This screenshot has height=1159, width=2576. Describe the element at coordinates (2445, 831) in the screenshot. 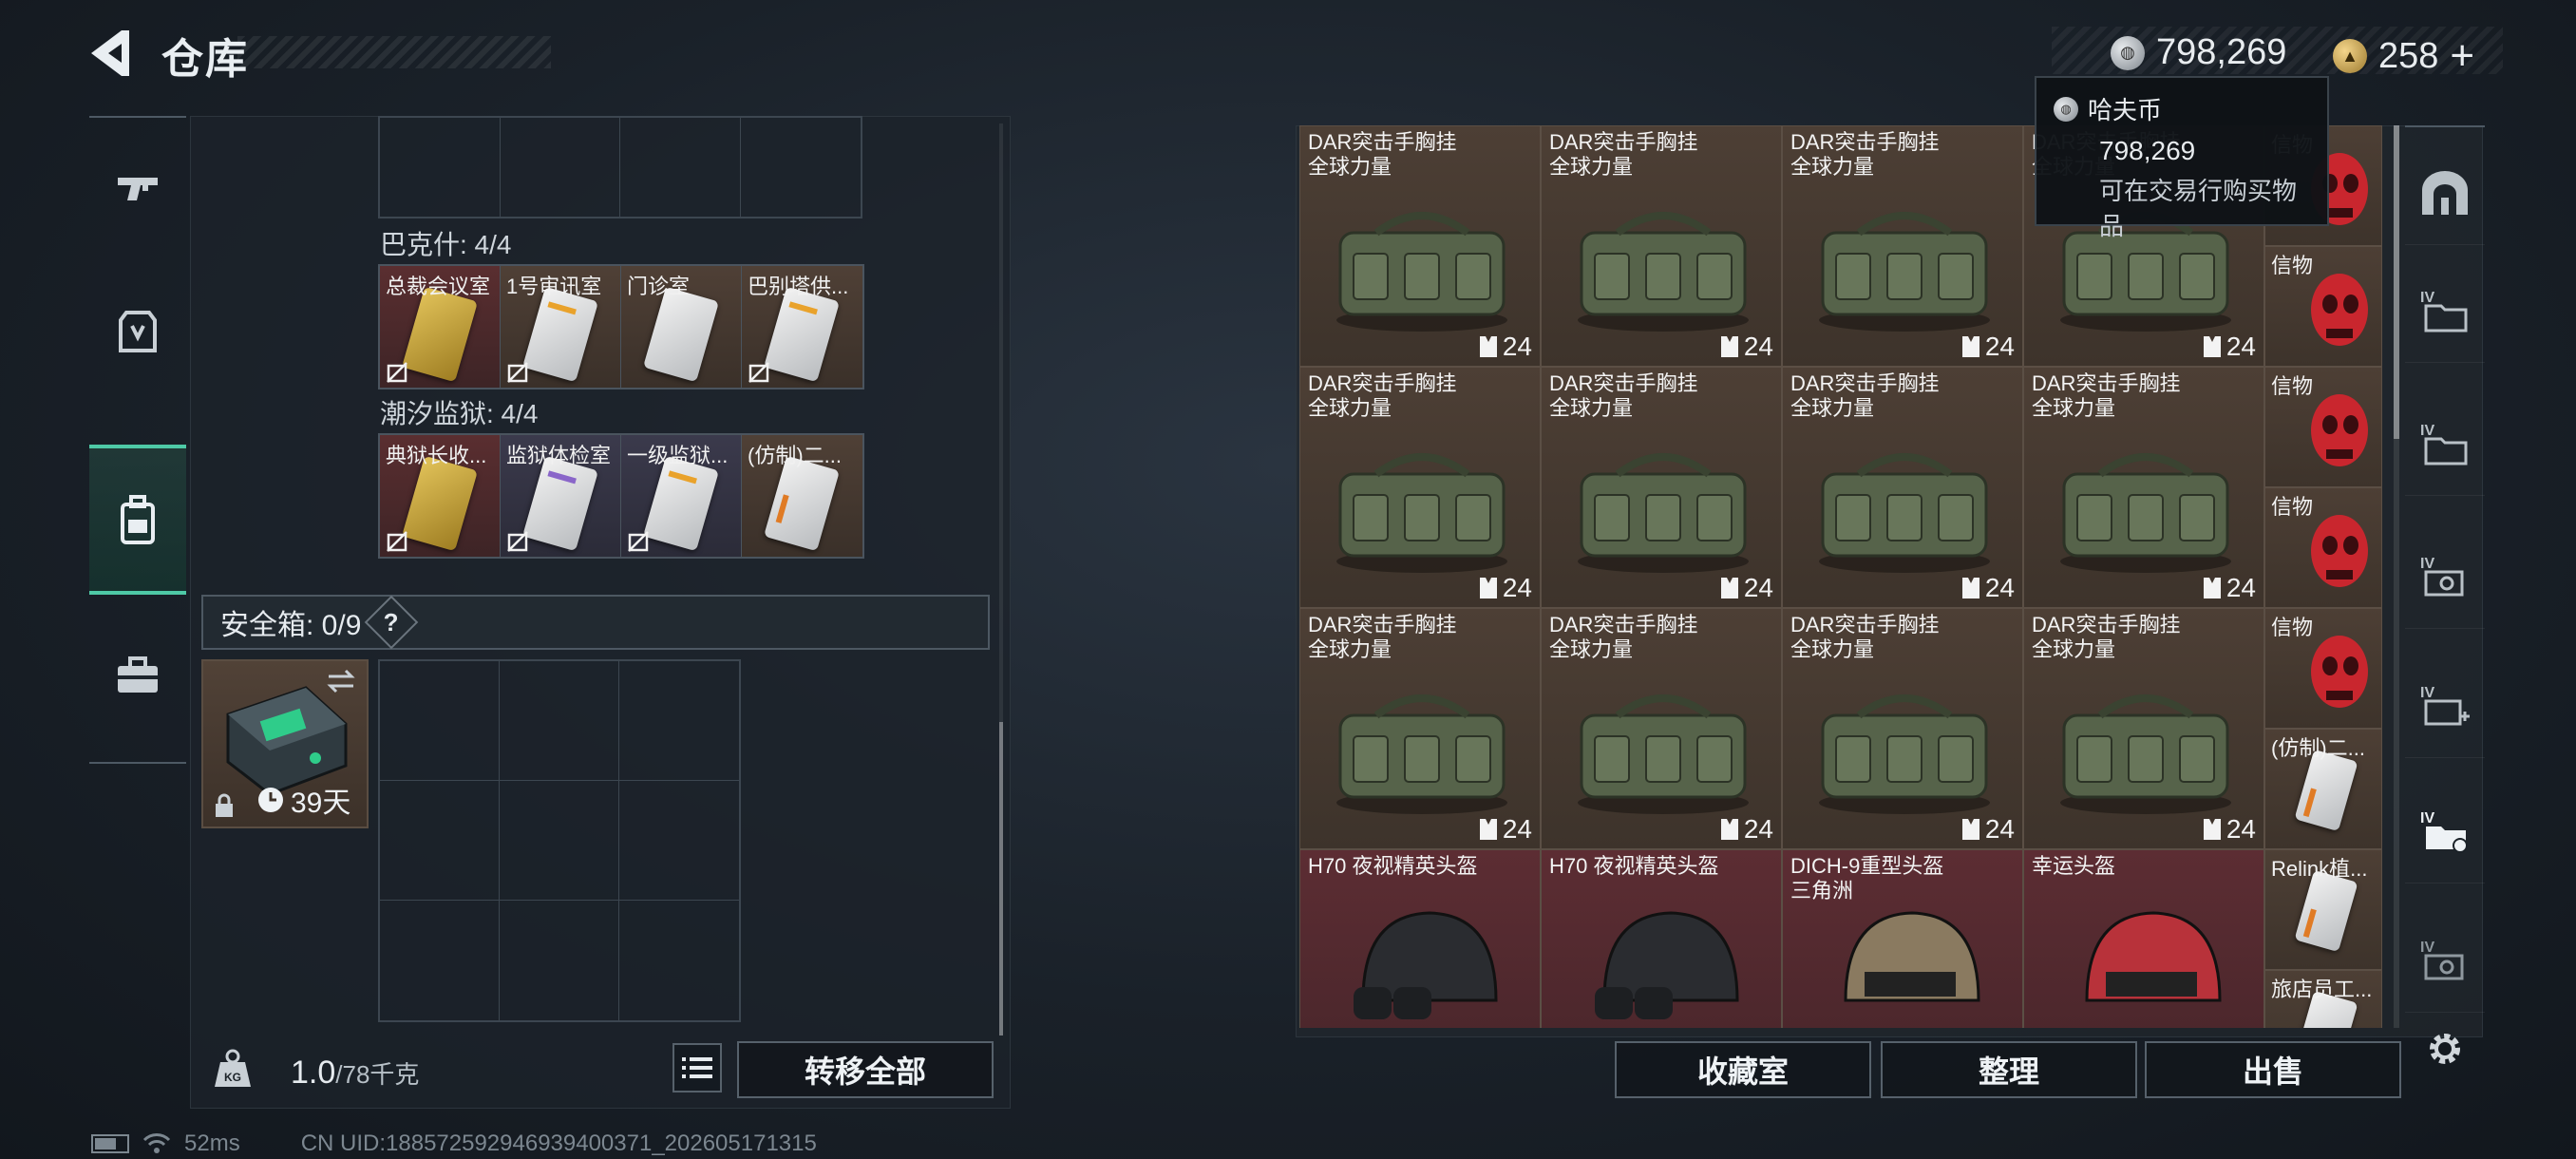

I see `rnav-safe: IV` at that location.